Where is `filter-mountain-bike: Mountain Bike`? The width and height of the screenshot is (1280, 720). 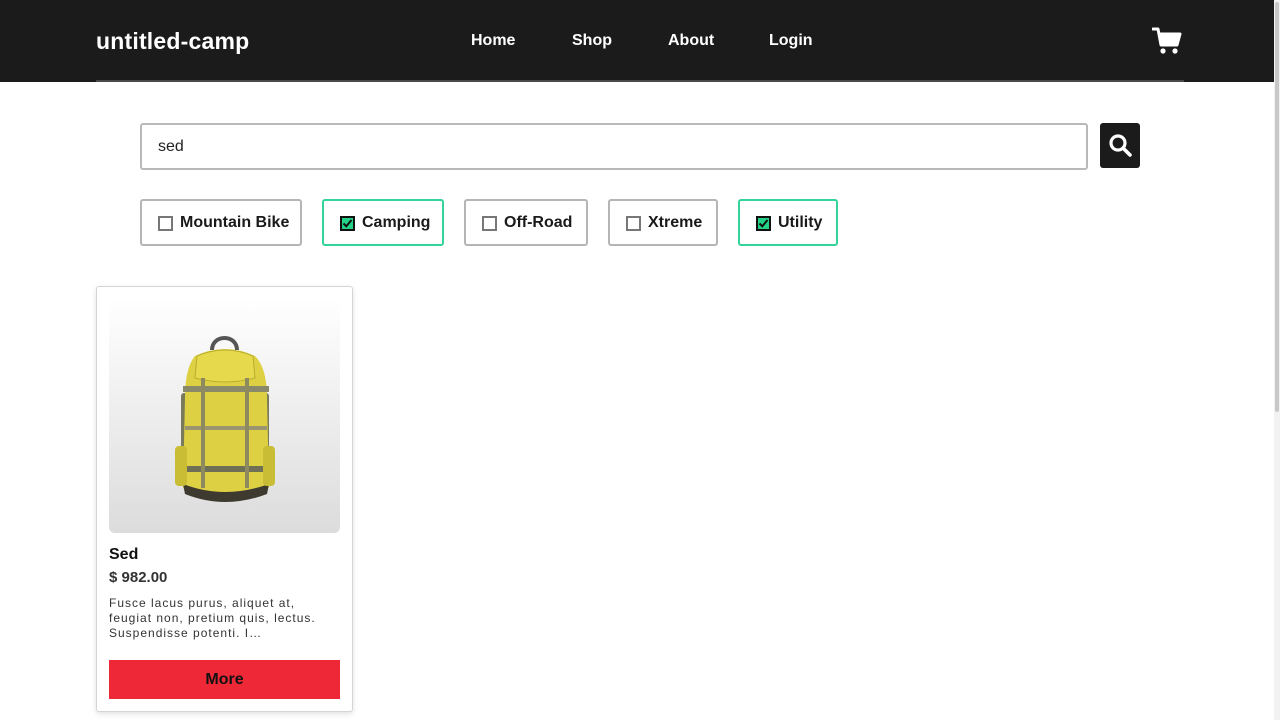
filter-mountain-bike: Mountain Bike is located at coordinates (221, 222).